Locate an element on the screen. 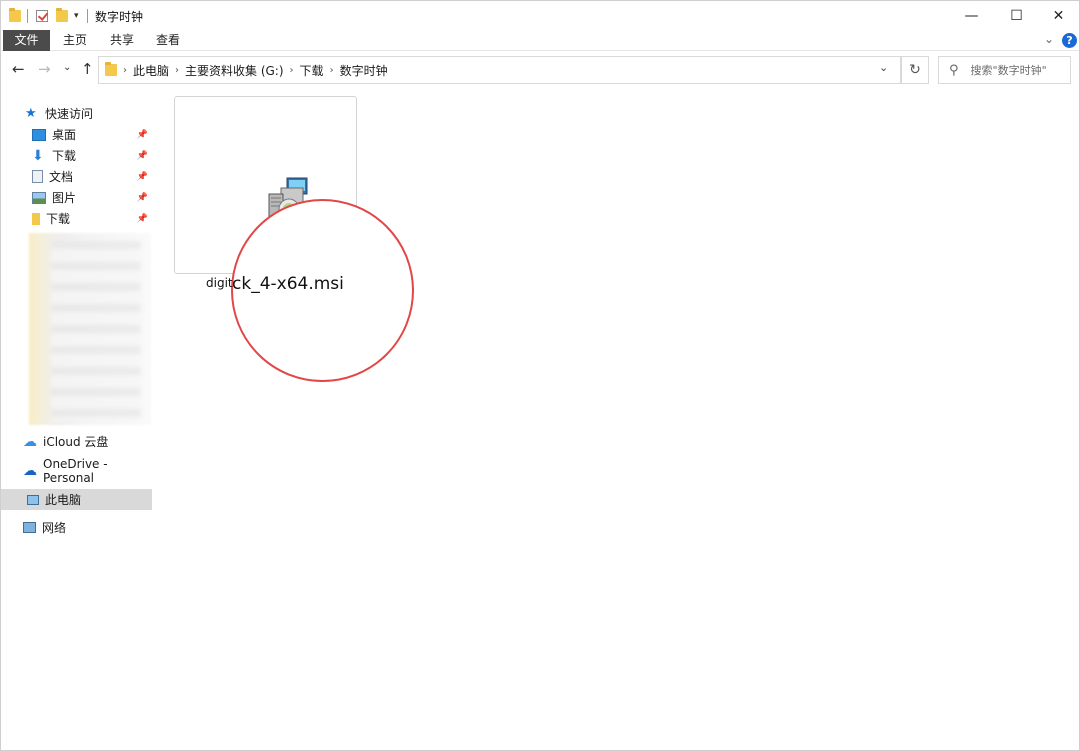  tab-share: 共享 is located at coordinates (122, 40).